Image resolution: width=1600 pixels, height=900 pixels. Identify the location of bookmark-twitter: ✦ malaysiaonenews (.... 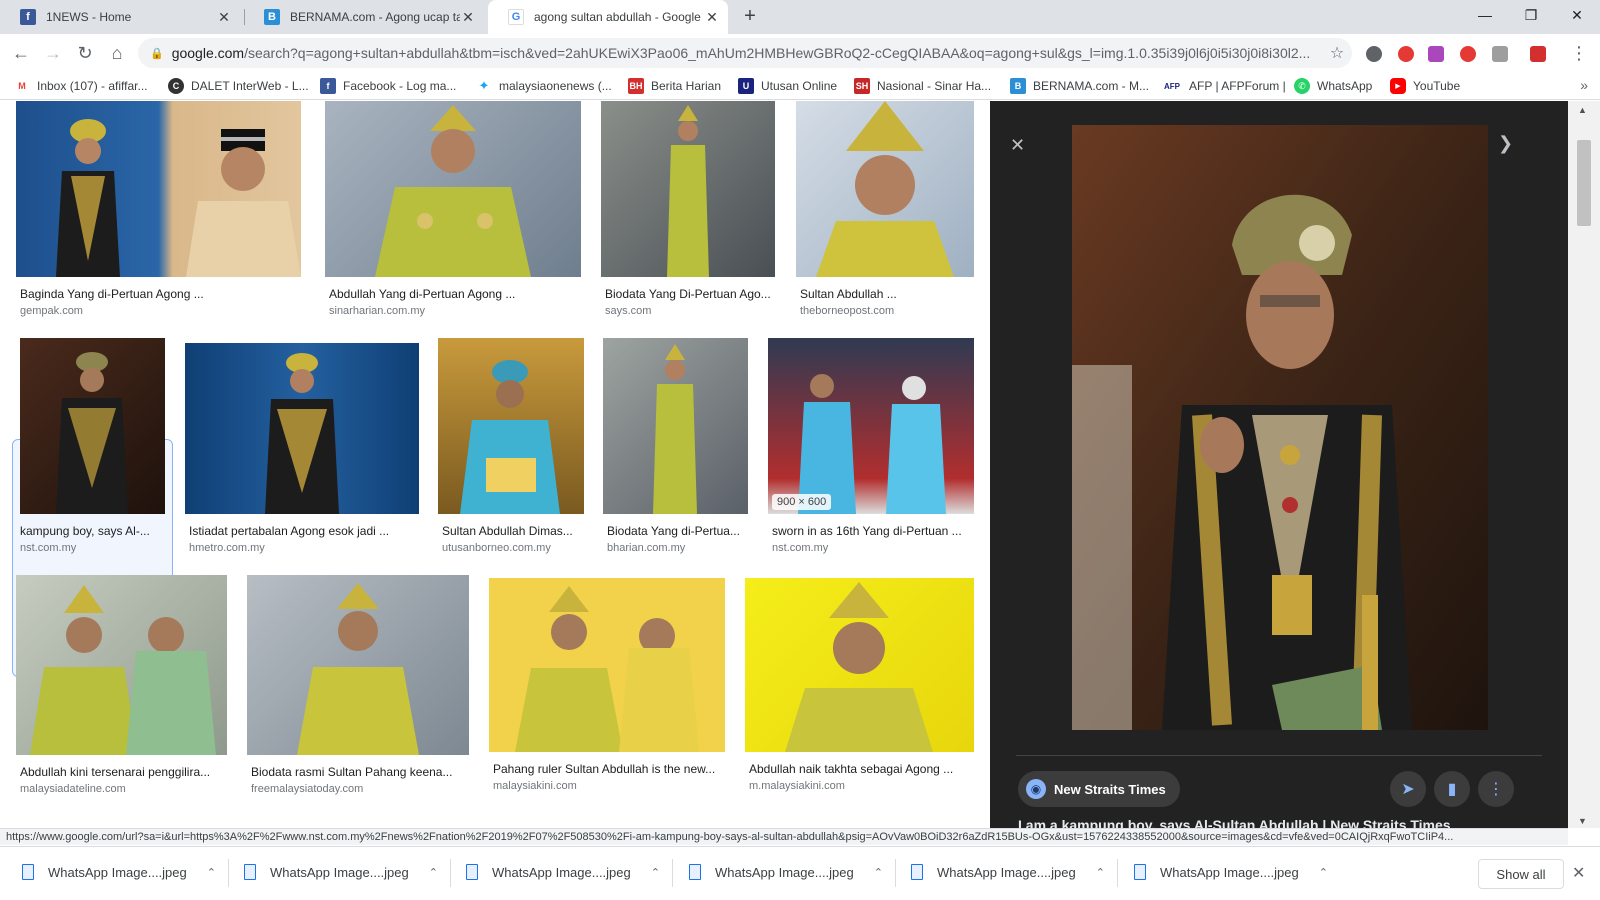
(544, 86).